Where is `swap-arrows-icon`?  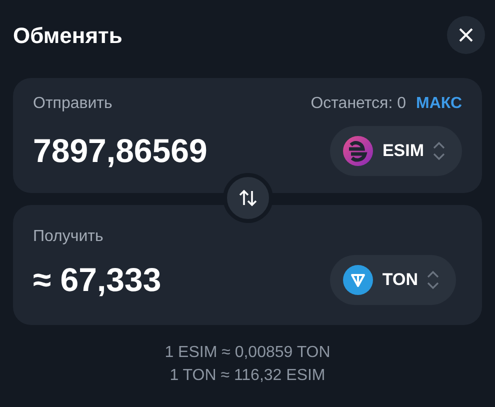
swap-arrows-icon is located at coordinates (248, 198).